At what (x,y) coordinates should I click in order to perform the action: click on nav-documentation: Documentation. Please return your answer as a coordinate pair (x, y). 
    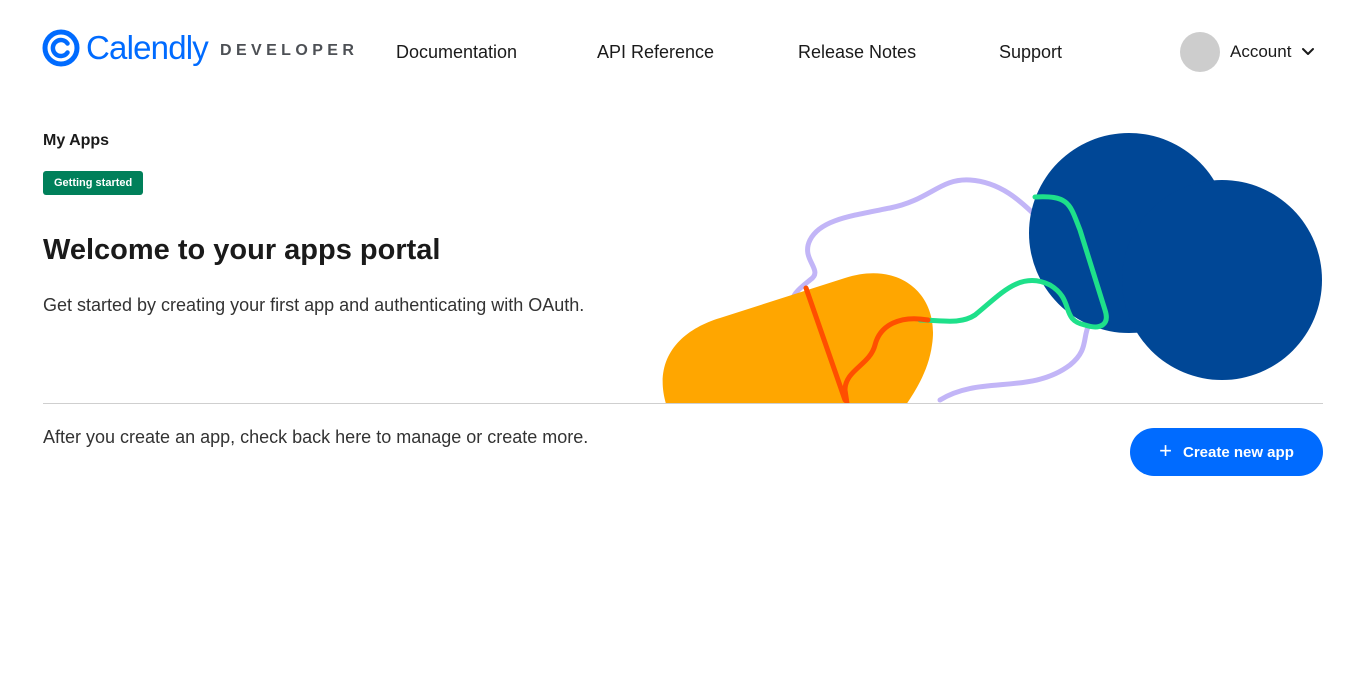
    Looking at the image, I should click on (456, 52).